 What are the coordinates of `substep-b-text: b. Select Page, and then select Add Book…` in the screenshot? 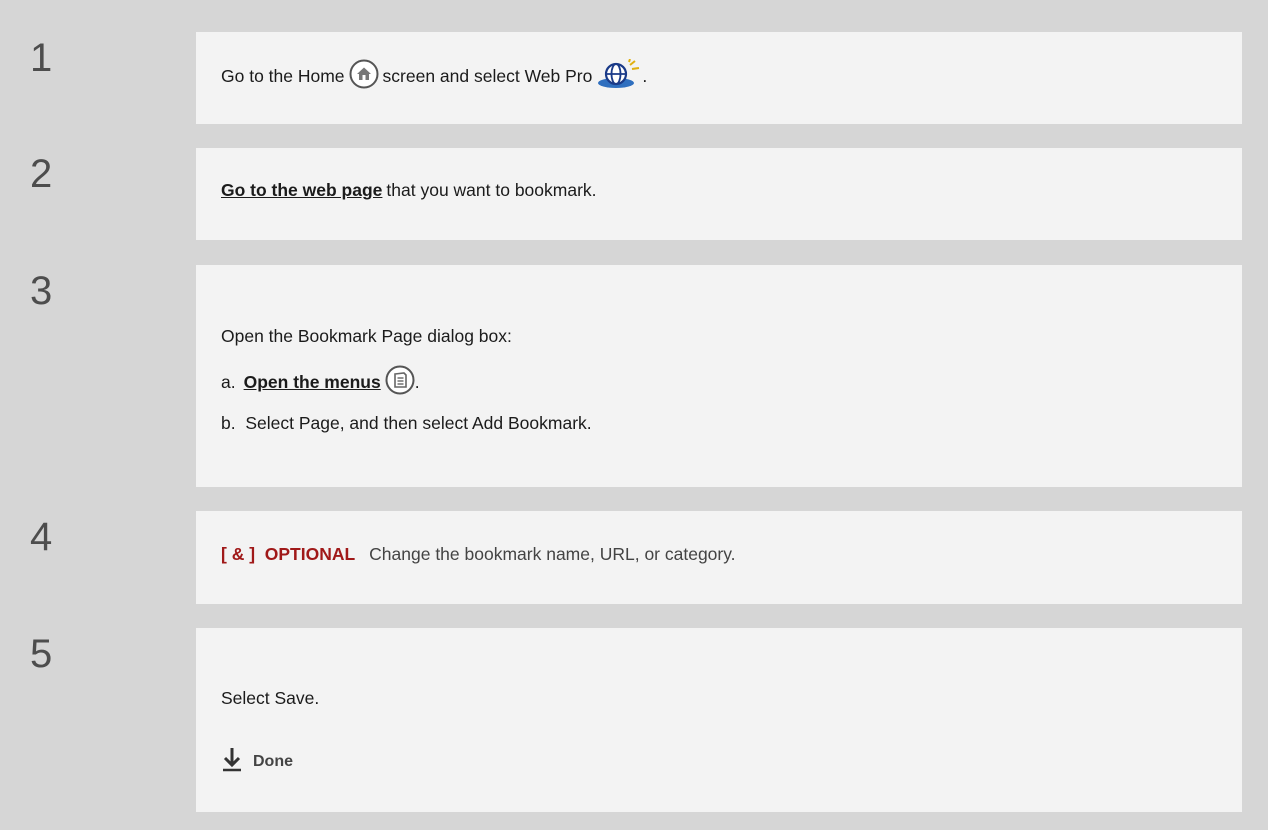 It's located at (406, 423).